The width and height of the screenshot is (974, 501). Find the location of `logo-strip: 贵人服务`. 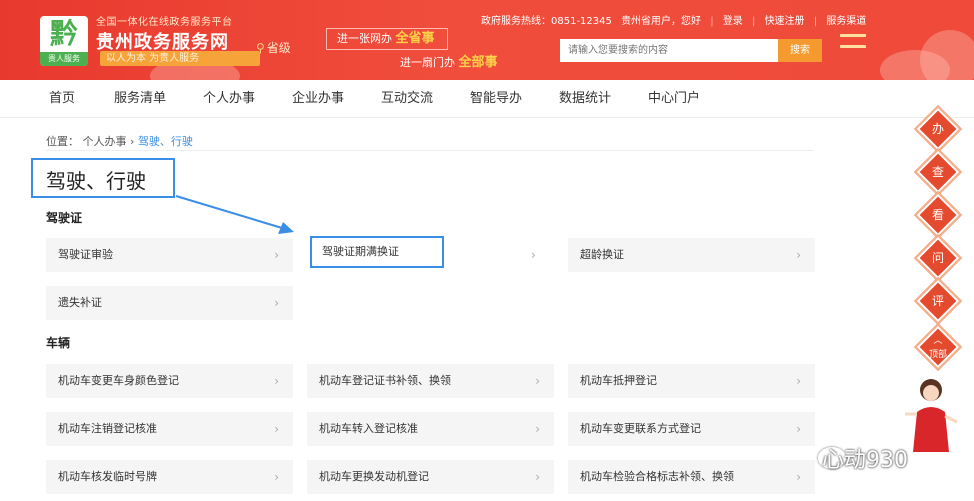

logo-strip: 贵人服务 is located at coordinates (64, 59).